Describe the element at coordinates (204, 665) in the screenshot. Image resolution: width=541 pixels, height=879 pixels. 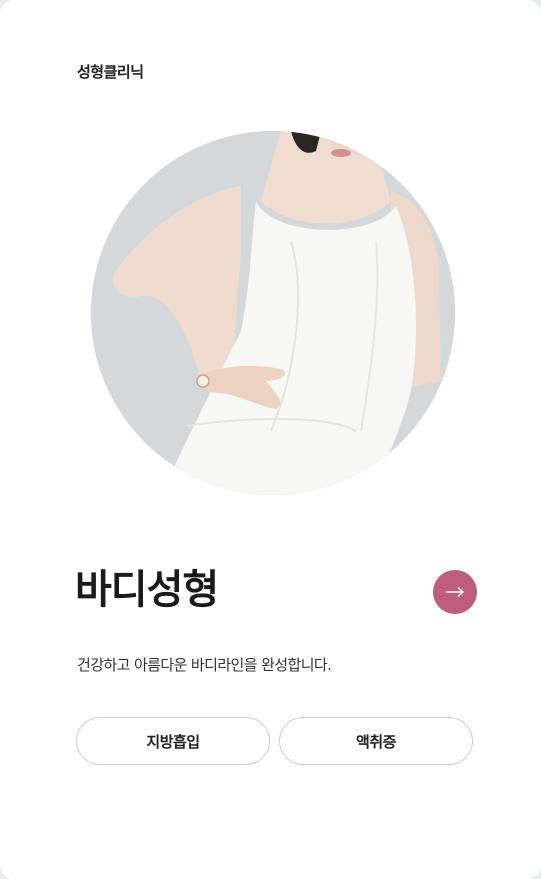
I see `section-description: 건강하고 아름다운 바디라인을 완성합니다.` at that location.